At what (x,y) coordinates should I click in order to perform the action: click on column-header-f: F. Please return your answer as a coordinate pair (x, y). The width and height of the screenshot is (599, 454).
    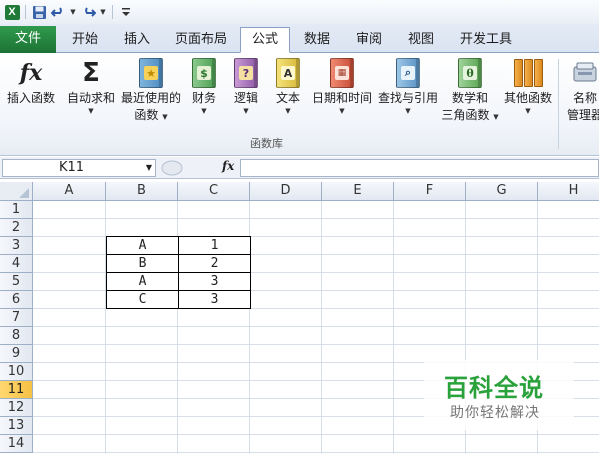
    Looking at the image, I should click on (430, 191).